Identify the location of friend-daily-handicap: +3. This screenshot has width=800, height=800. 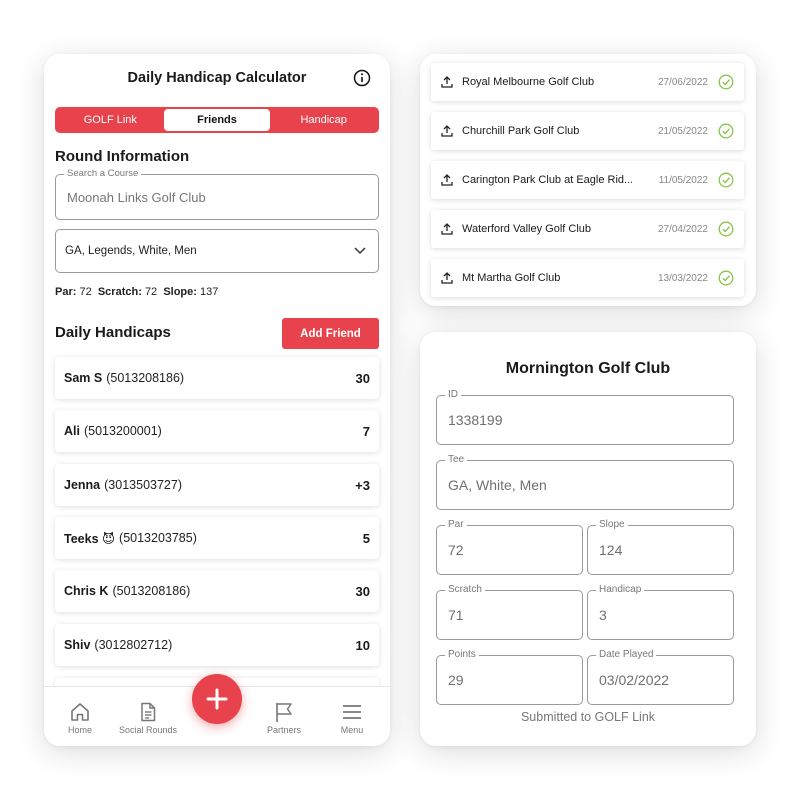
(362, 485).